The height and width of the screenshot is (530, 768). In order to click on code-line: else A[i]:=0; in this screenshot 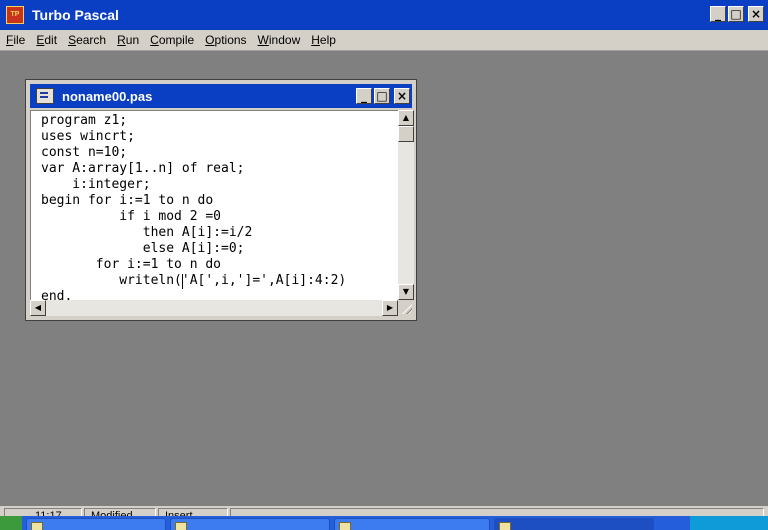, I will do `click(143, 248)`.